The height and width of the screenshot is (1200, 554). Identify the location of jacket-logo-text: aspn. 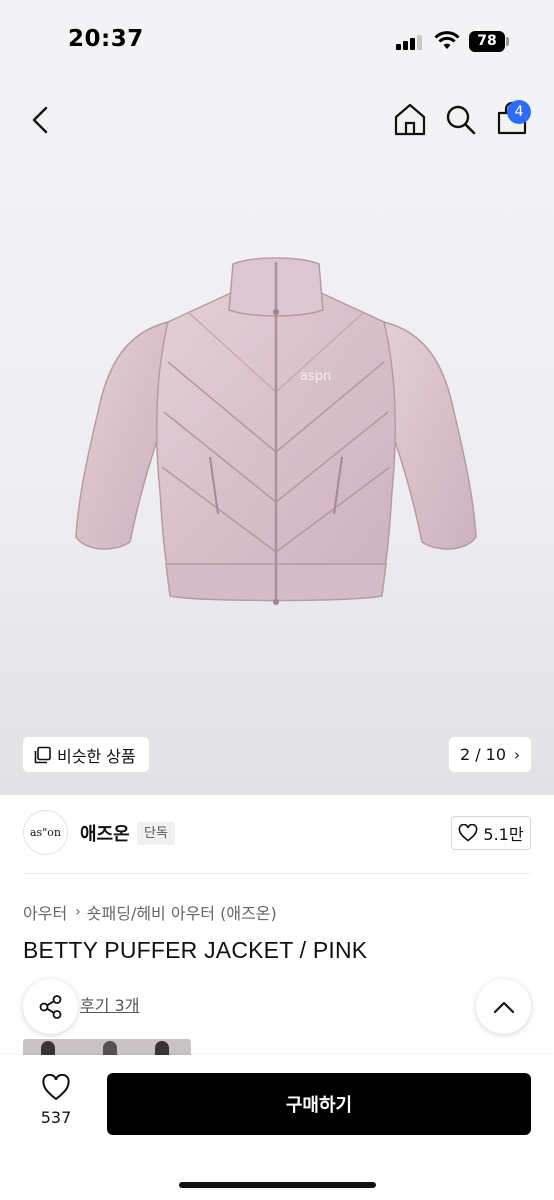
(315, 376).